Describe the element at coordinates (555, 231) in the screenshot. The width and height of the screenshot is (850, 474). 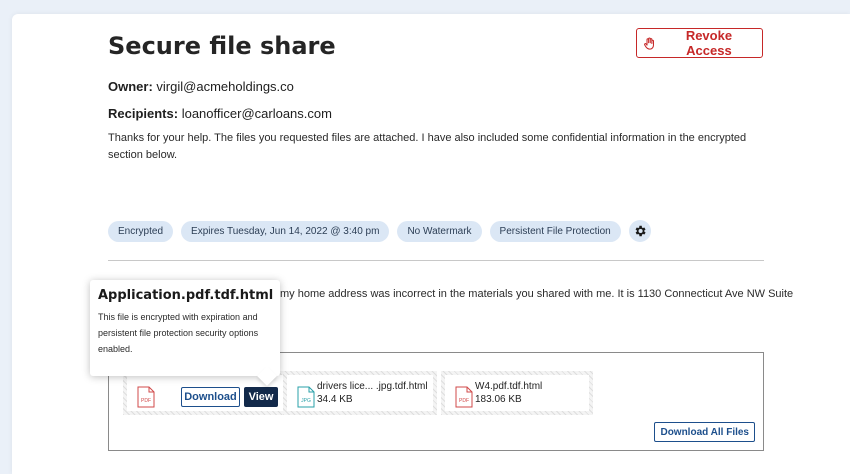
I see `tag-persistent-protection: Persistent File Protection` at that location.